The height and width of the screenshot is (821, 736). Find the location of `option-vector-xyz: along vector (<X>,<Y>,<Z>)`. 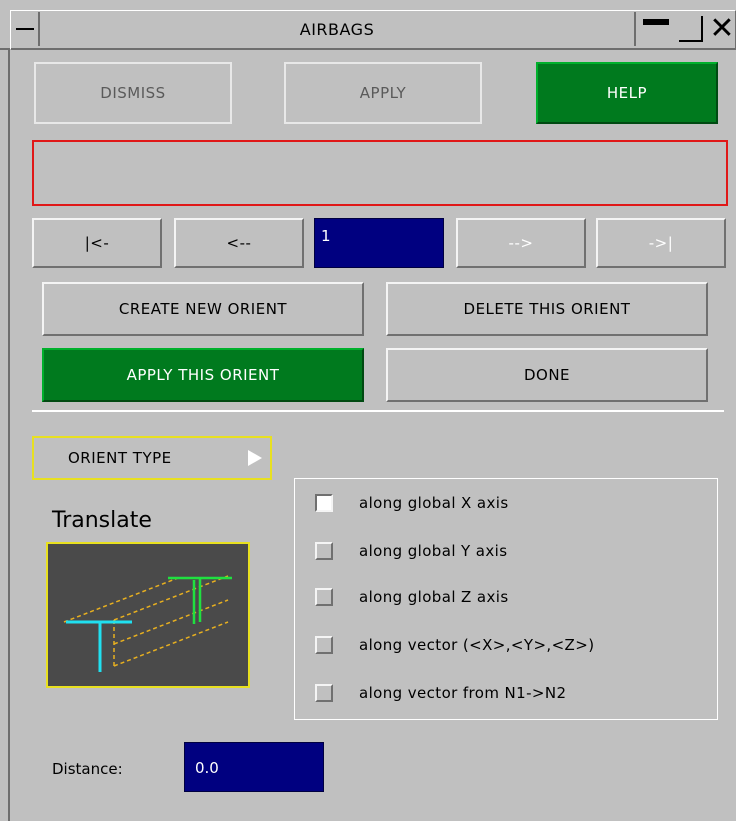

option-vector-xyz: along vector (<X>,<Y>,<Z>) is located at coordinates (454, 645).